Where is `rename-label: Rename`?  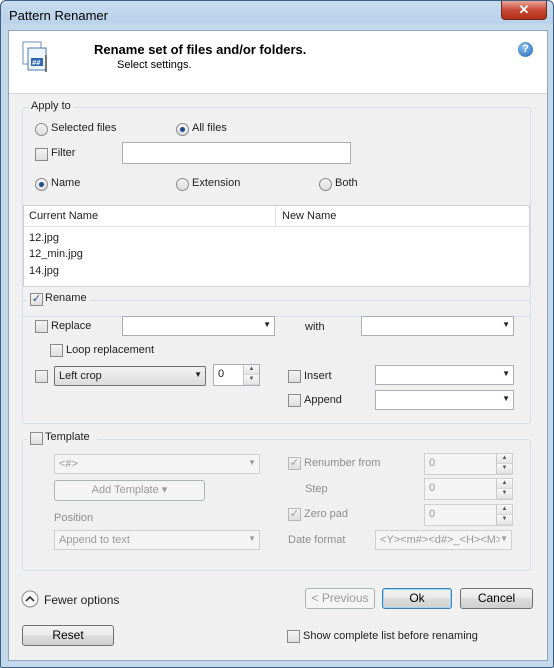
rename-label: Rename is located at coordinates (66, 298).